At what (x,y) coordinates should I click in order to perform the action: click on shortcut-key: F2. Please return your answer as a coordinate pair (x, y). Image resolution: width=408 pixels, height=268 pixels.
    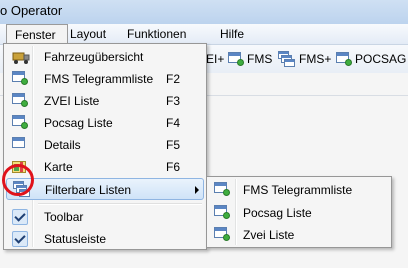
    Looking at the image, I should click on (173, 79).